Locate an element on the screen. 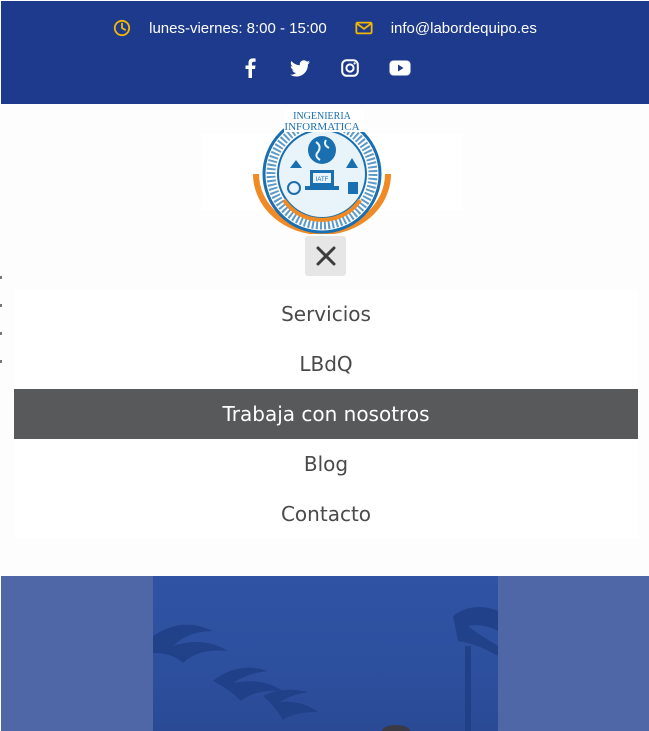 The image size is (649, 731). twitter-link is located at coordinates (300, 68).